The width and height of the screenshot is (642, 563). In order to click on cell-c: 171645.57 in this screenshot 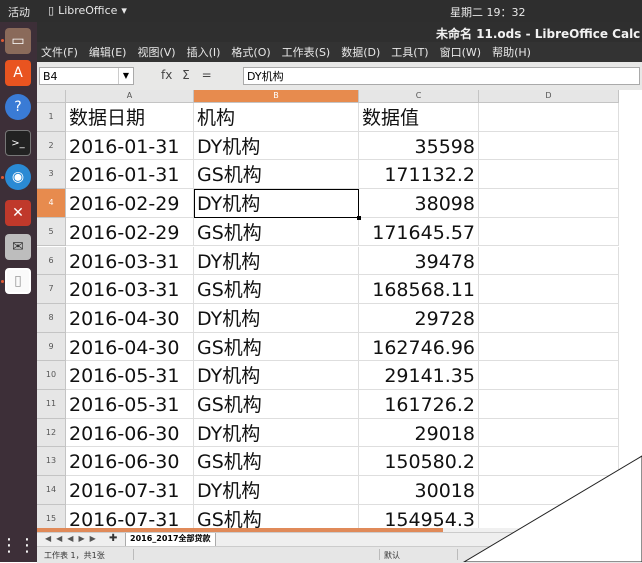, I will do `click(419, 232)`.